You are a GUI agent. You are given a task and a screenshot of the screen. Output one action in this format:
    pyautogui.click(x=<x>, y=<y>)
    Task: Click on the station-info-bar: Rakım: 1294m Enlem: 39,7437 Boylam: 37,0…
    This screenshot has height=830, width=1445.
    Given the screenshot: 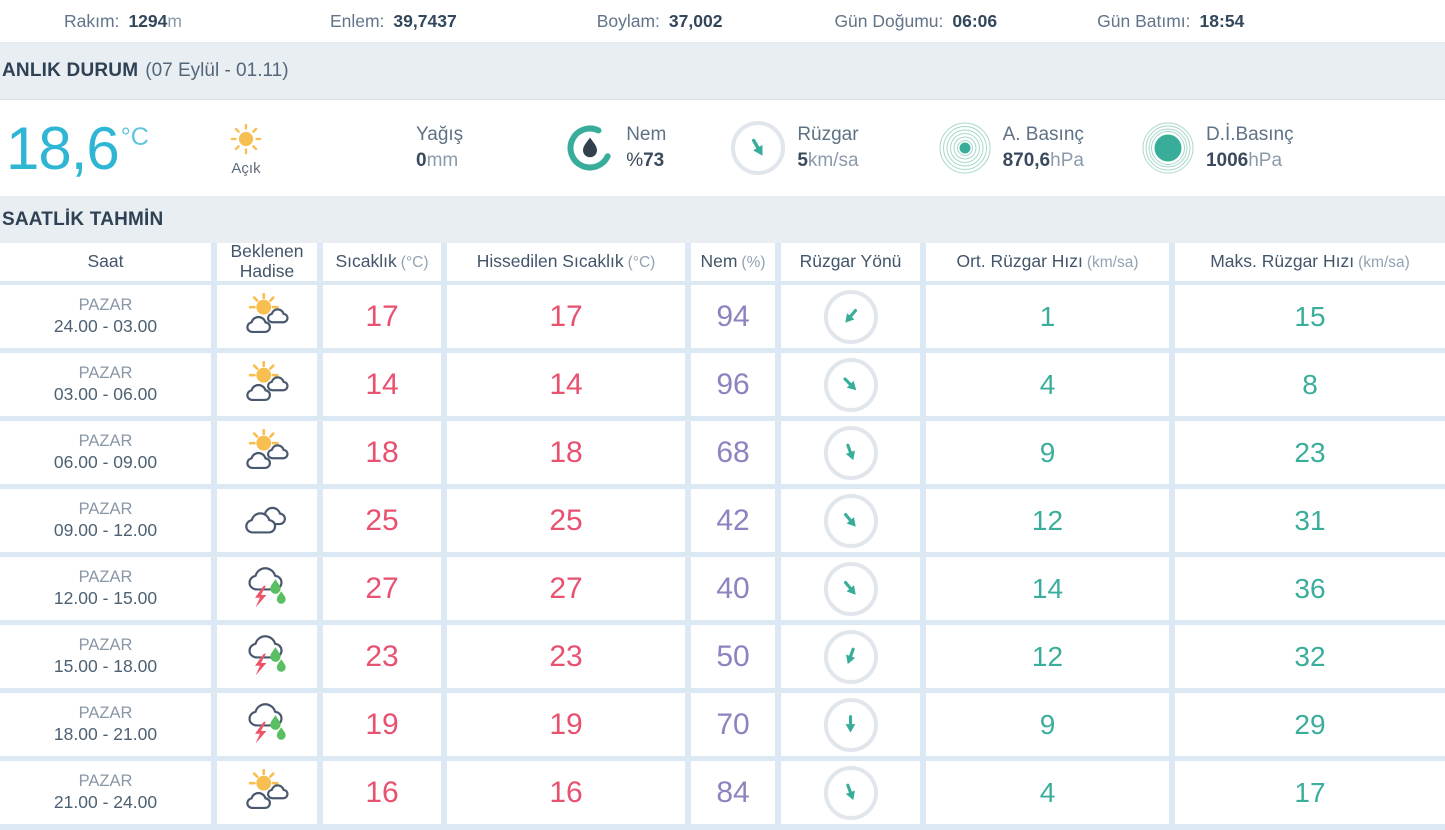 What is the action you would take?
    pyautogui.click(x=722, y=21)
    